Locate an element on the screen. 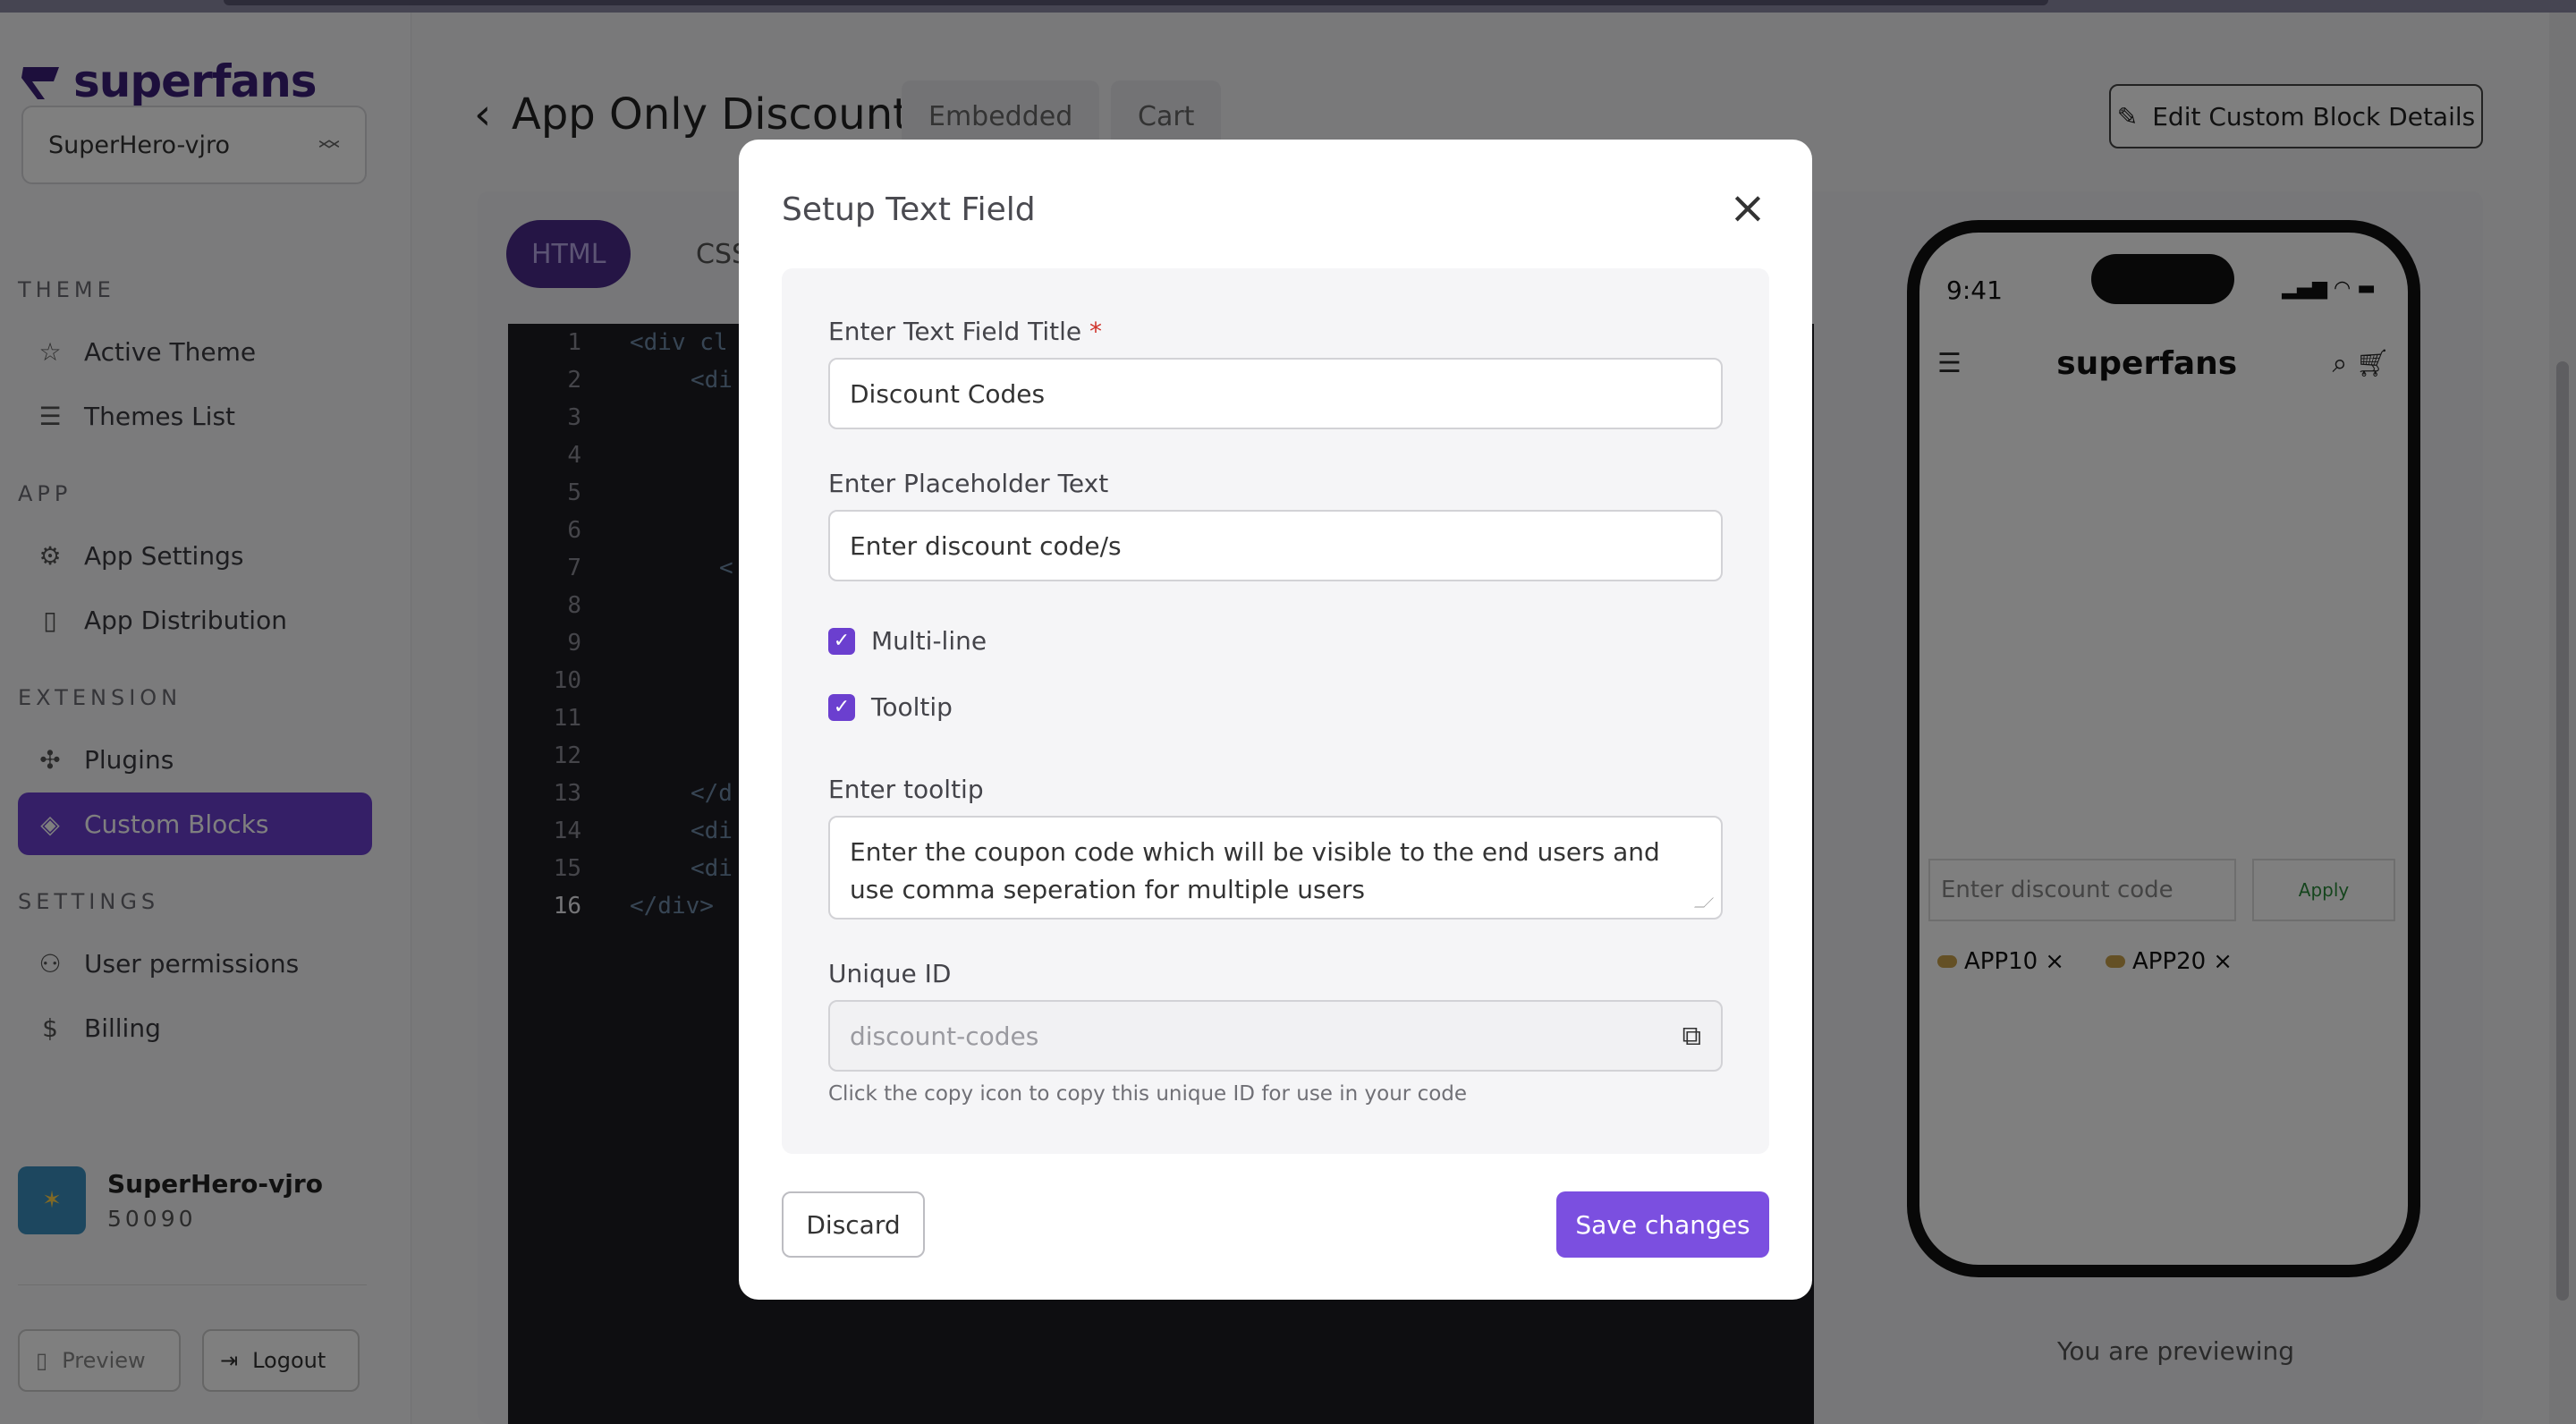  unique-id-label: Unique ID is located at coordinates (890, 973).